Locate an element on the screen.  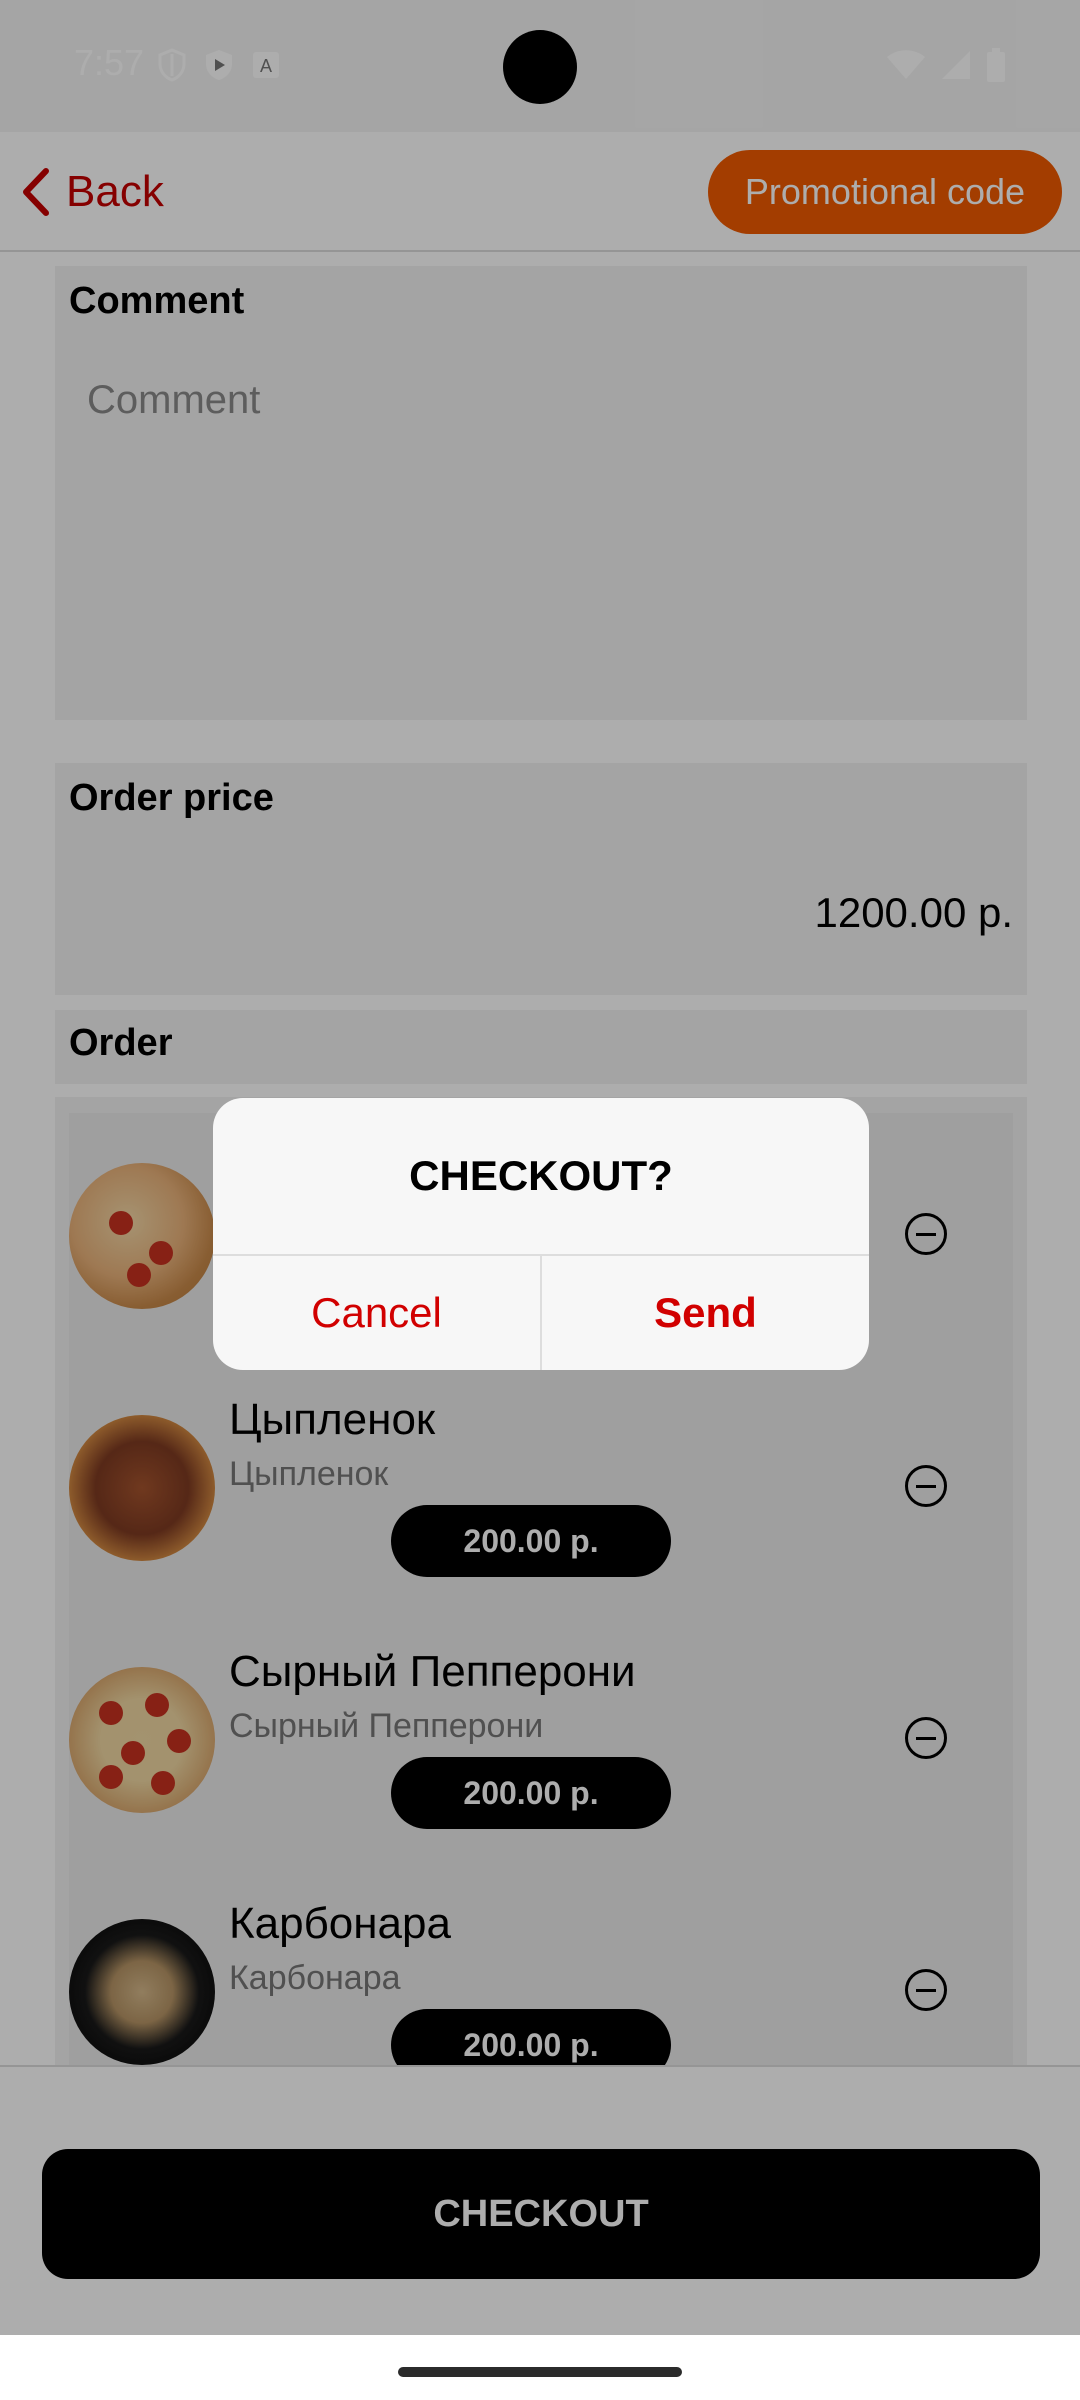
cancel-button: Cancel is located at coordinates (376, 1313).